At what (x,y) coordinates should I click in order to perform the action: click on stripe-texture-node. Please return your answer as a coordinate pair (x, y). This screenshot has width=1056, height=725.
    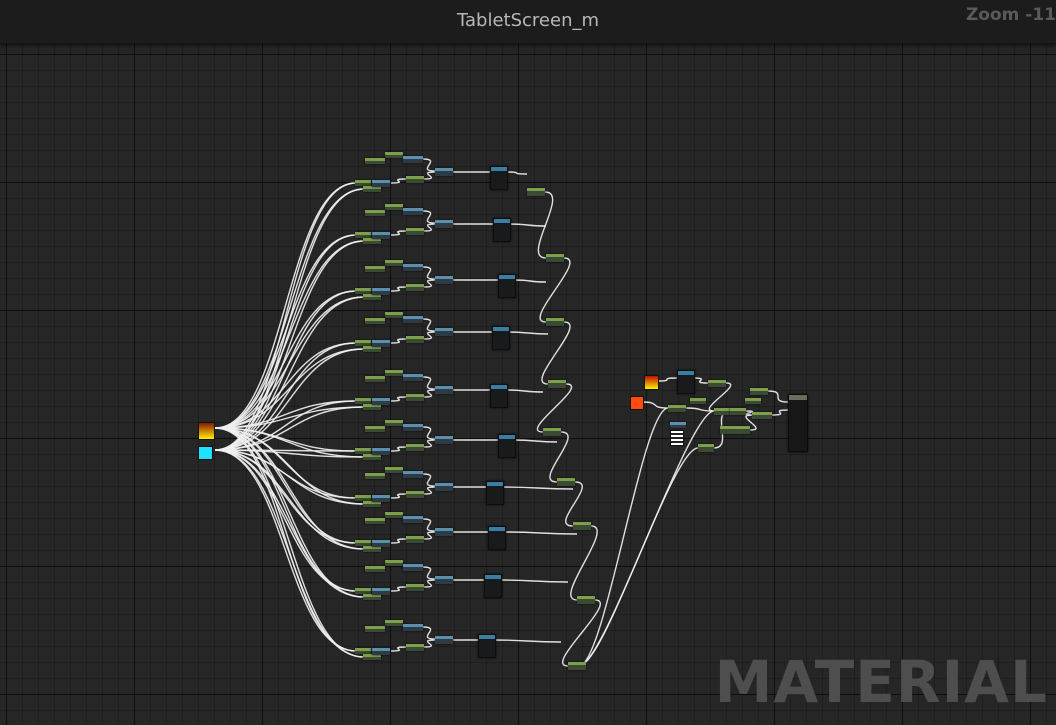
    Looking at the image, I should click on (677, 438).